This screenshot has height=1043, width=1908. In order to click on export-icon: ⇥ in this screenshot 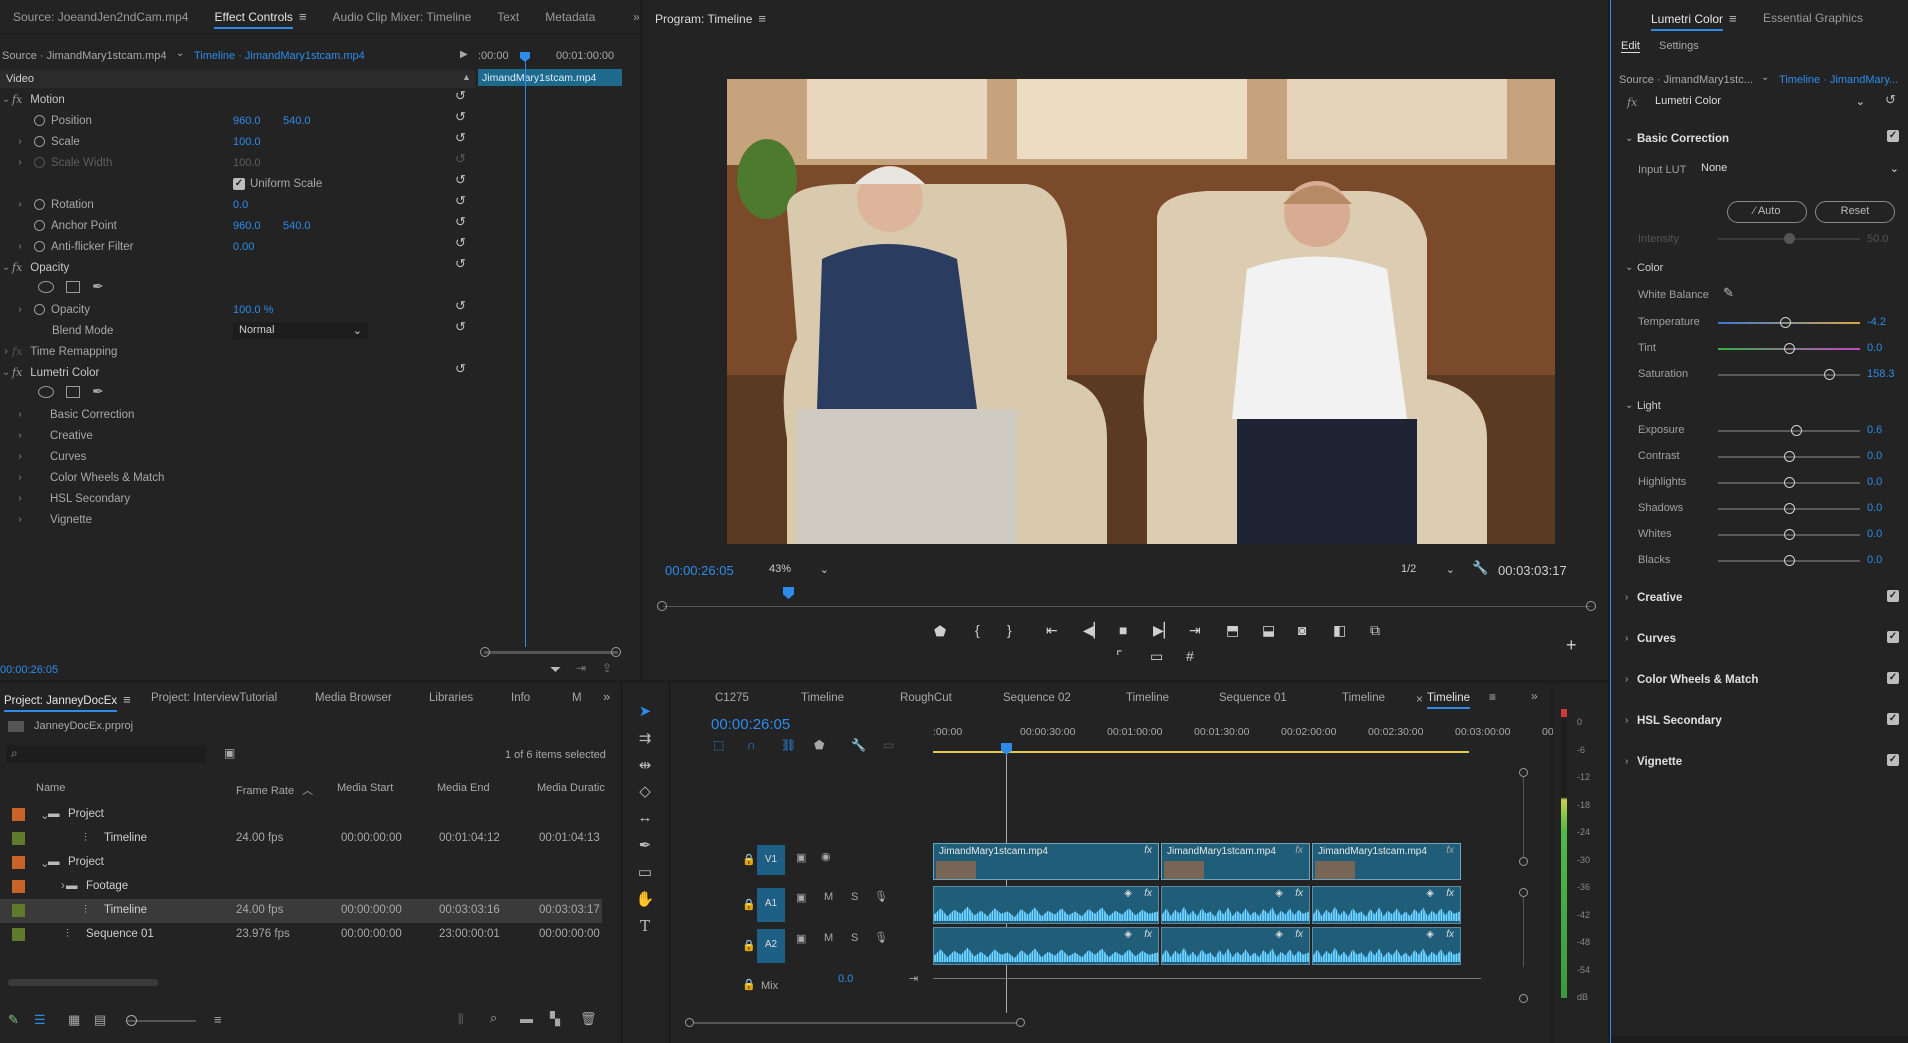, I will do `click(581, 668)`.